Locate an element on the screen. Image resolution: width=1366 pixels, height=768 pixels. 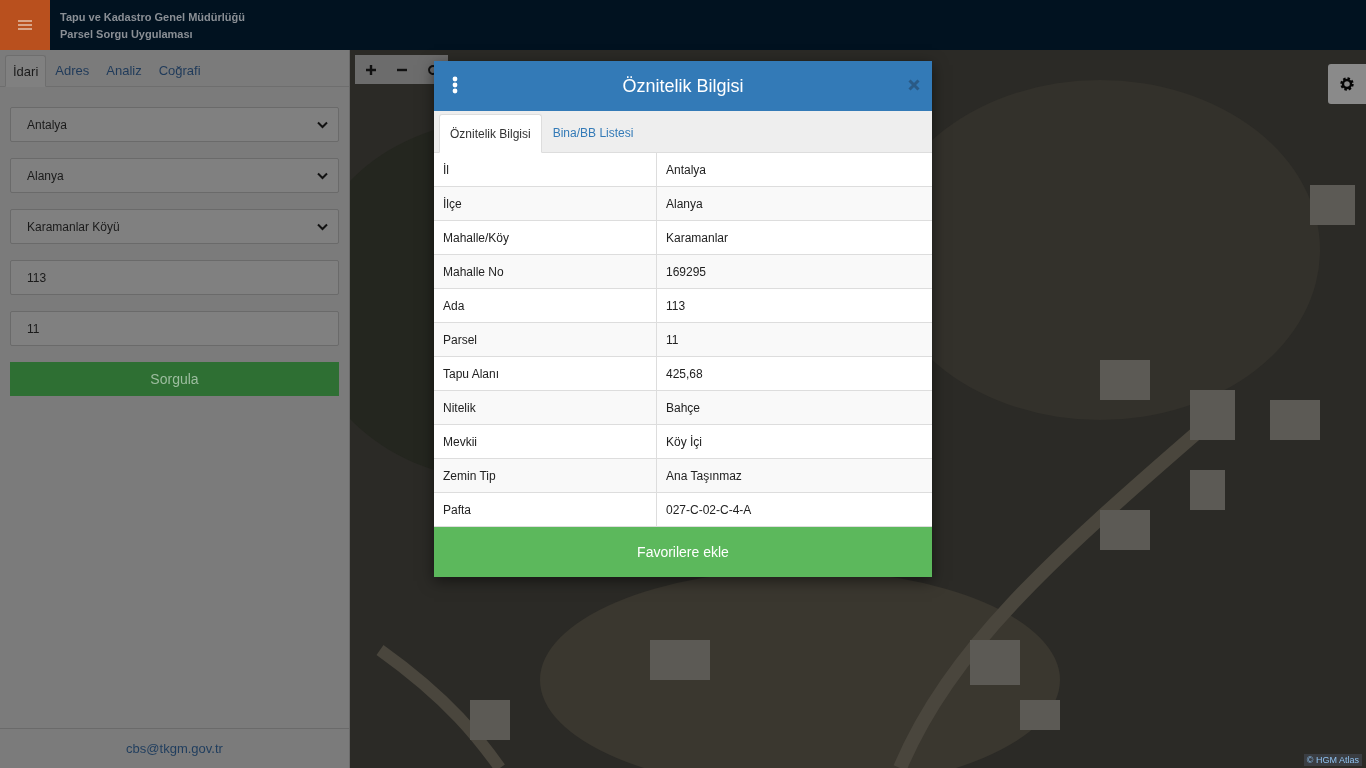
menu-icon is located at coordinates (25, 25).